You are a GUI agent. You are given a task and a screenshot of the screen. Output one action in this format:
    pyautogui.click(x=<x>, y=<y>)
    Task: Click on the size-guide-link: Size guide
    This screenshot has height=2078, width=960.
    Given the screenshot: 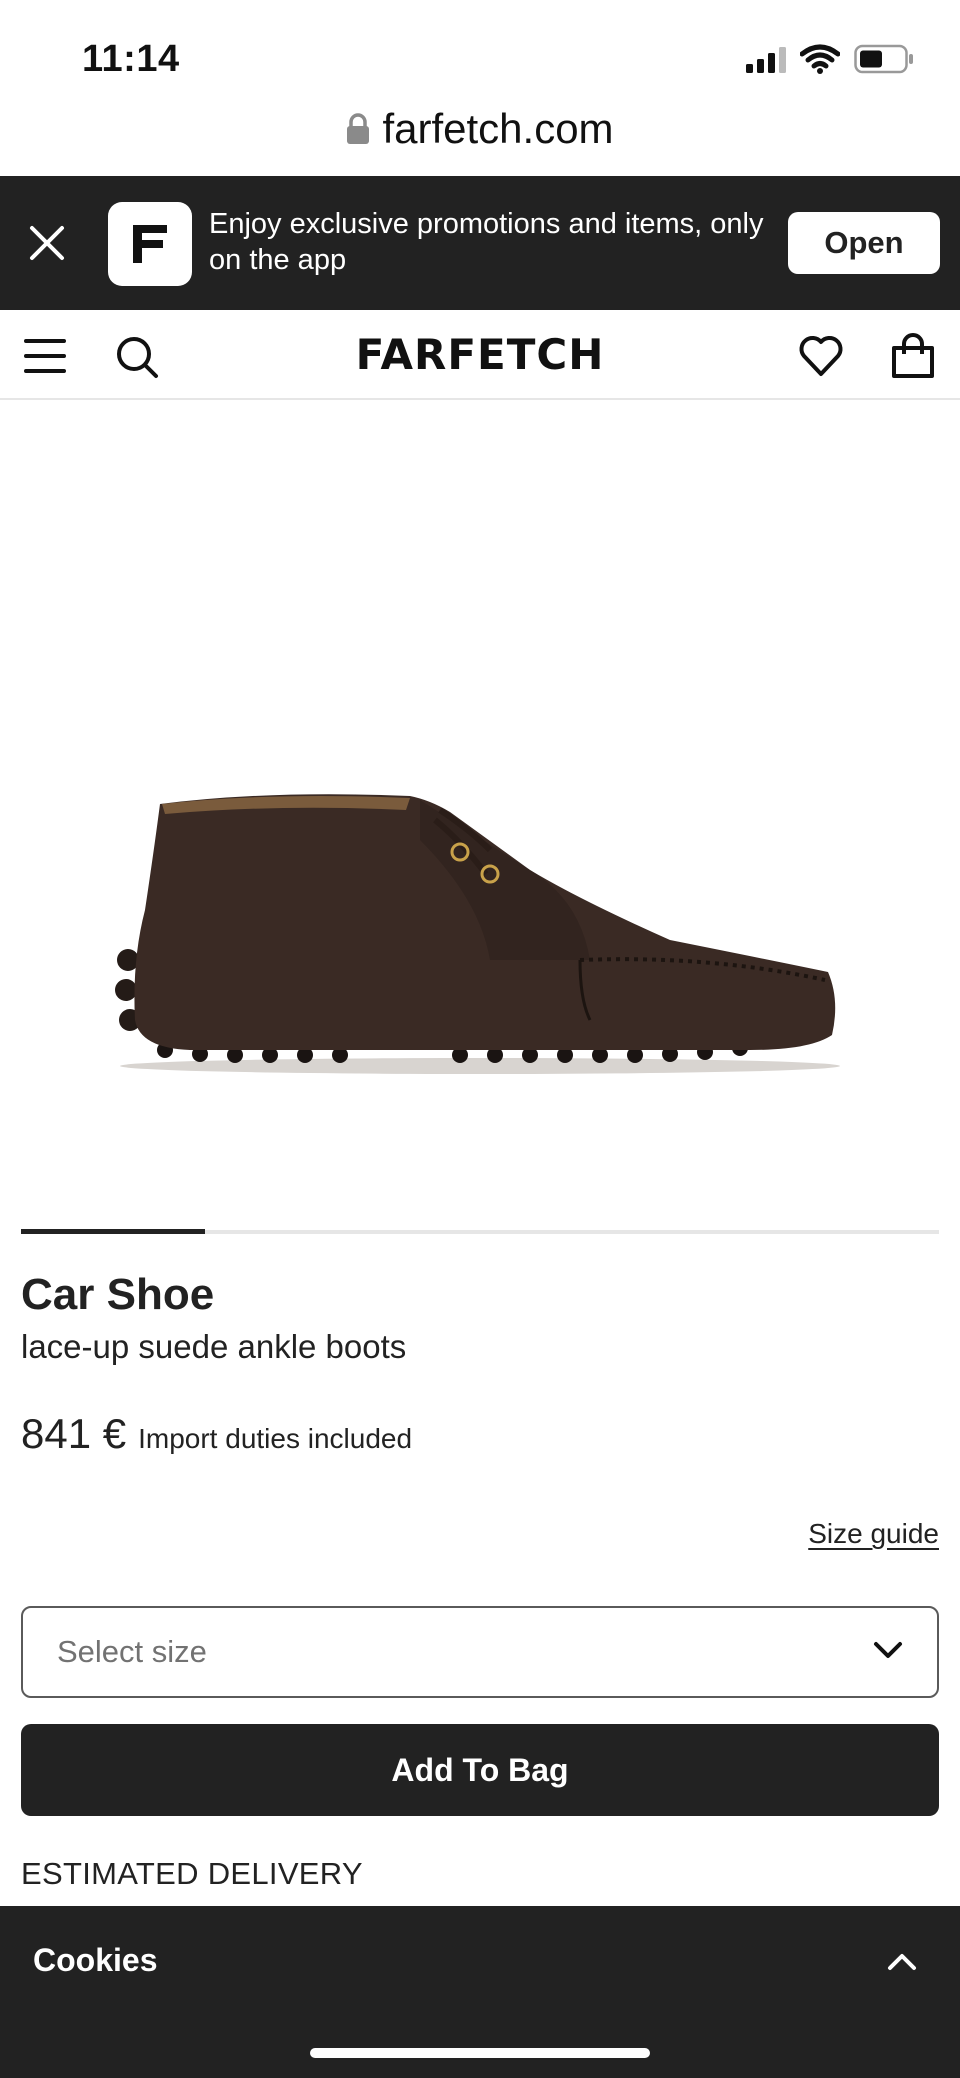 What is the action you would take?
    pyautogui.click(x=873, y=1534)
    